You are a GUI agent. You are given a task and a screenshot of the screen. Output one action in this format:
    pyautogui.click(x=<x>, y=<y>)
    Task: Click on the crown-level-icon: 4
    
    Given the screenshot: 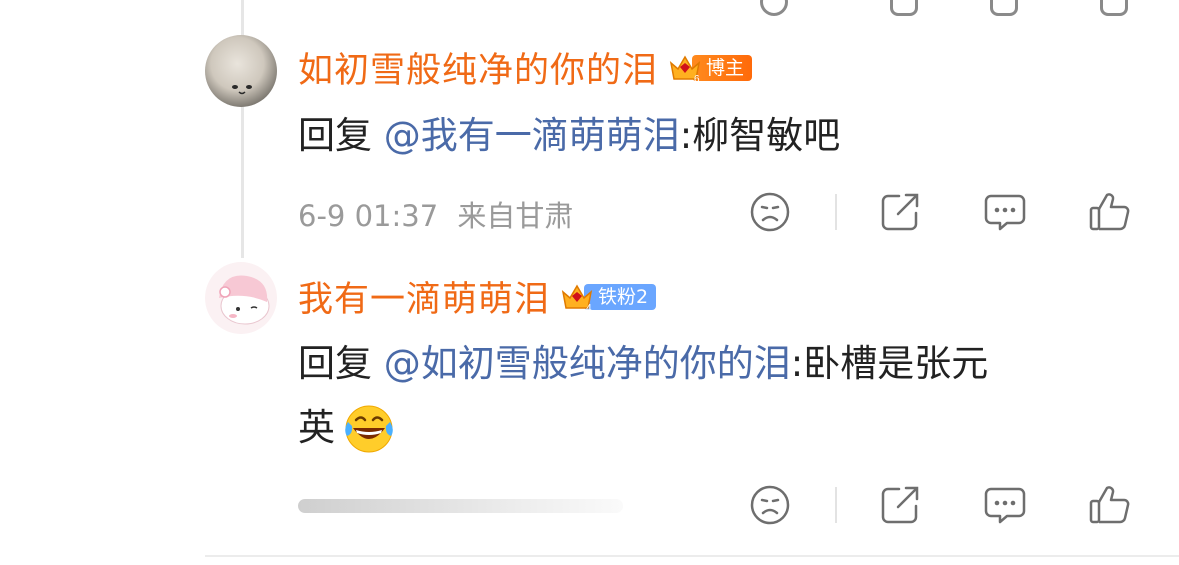 What is the action you would take?
    pyautogui.click(x=577, y=299)
    